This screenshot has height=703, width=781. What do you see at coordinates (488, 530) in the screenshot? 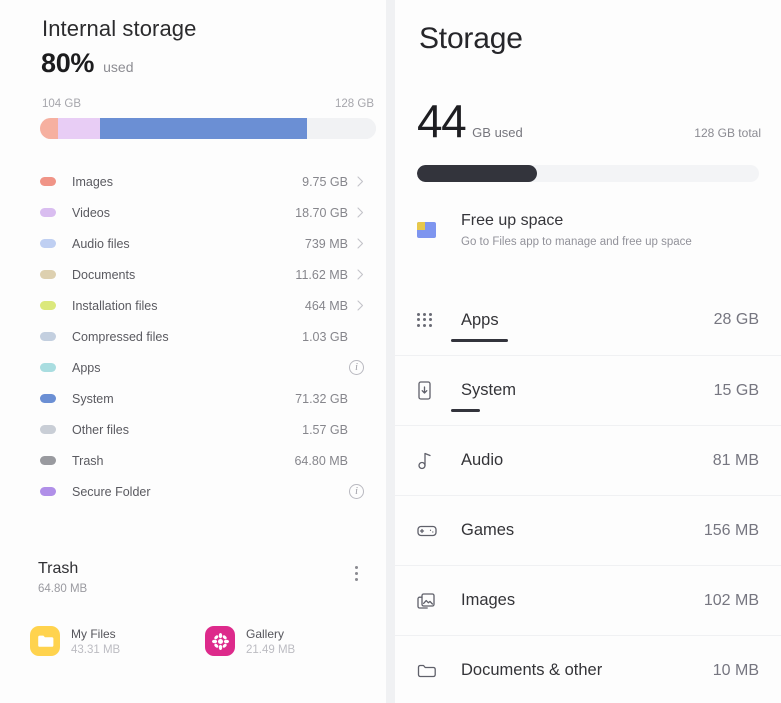
I see `breakdown-label: Games` at bounding box center [488, 530].